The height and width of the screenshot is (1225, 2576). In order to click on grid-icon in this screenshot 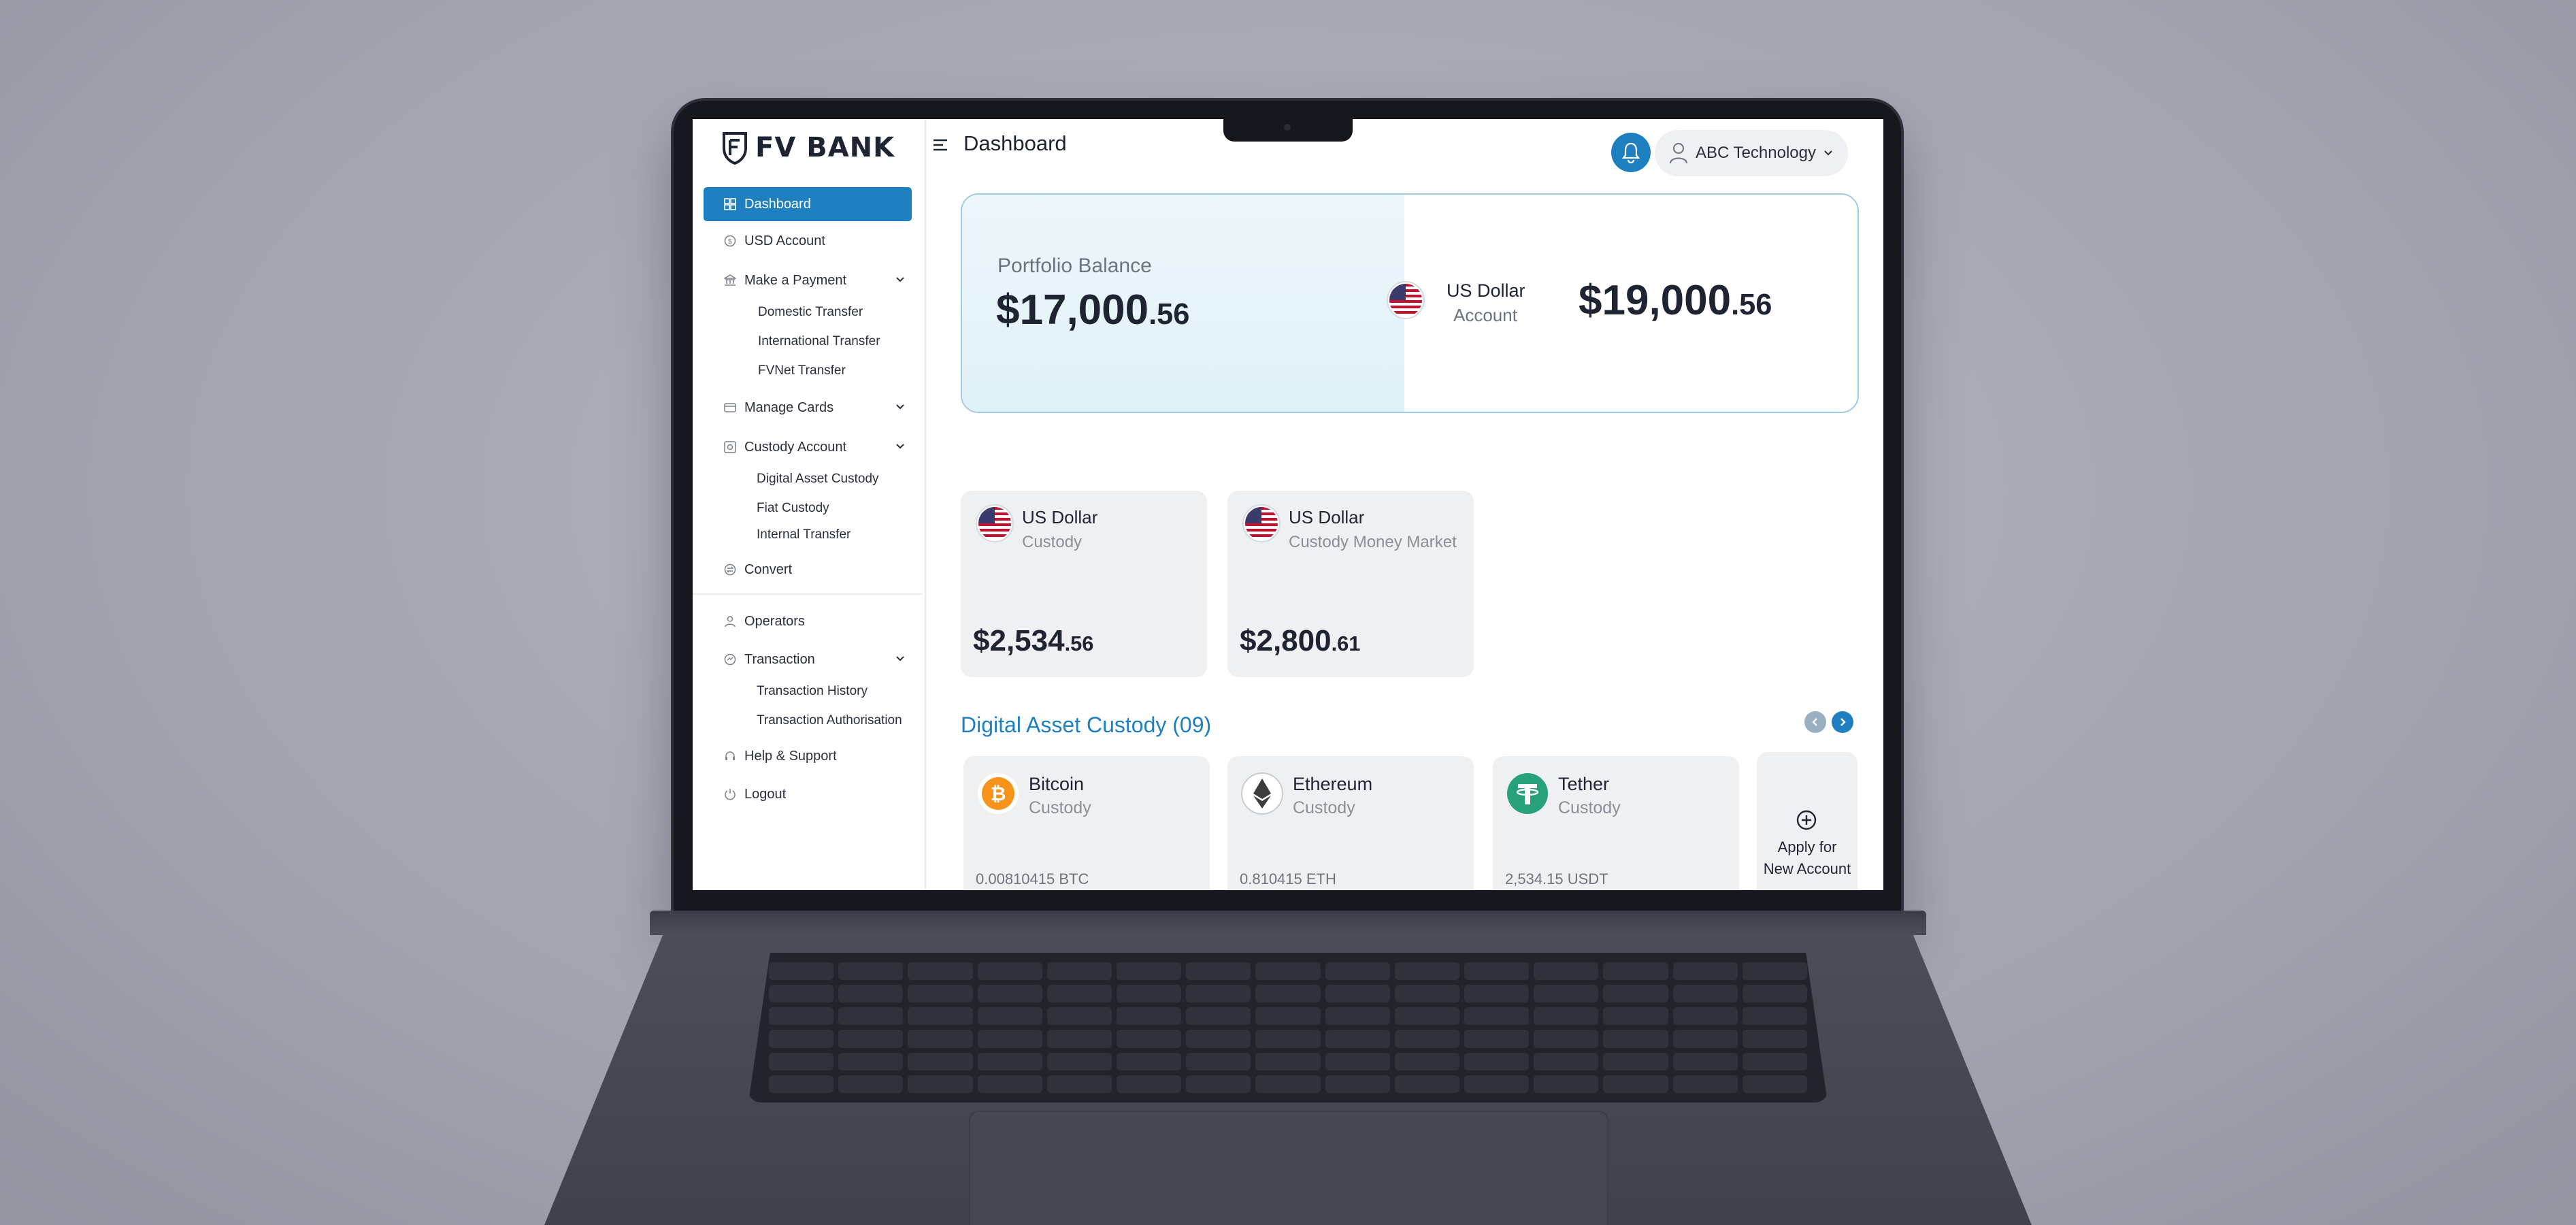, I will do `click(730, 204)`.